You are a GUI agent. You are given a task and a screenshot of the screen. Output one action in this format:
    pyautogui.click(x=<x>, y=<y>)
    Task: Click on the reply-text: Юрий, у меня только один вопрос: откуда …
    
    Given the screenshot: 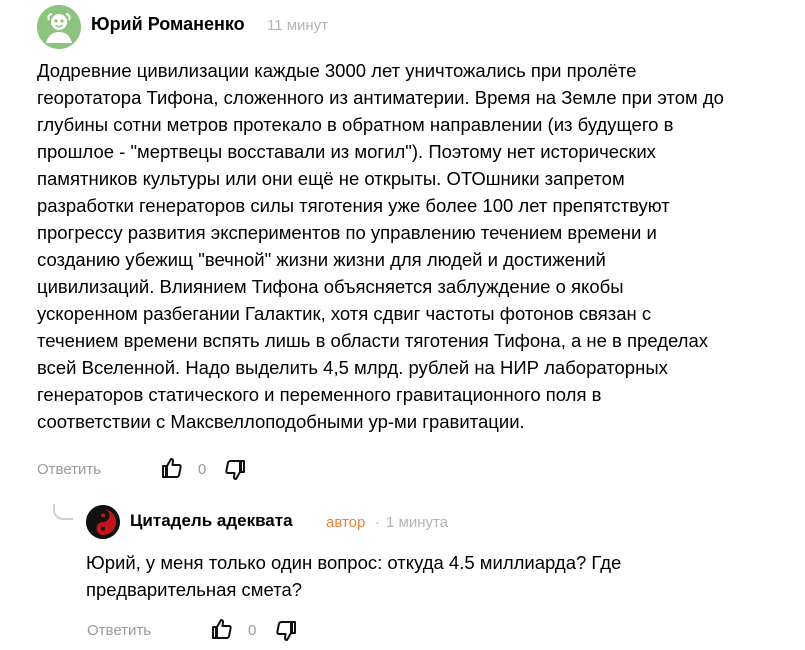 What is the action you would take?
    pyautogui.click(x=354, y=576)
    